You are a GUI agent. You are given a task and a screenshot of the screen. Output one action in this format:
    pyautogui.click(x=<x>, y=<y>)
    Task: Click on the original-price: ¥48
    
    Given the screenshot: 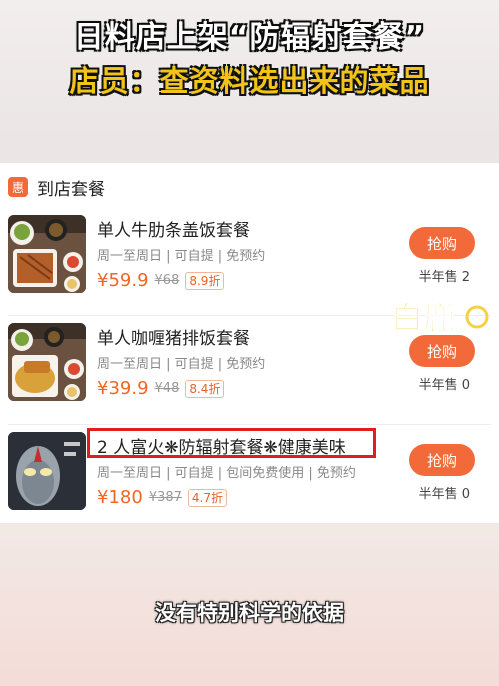 What is the action you would take?
    pyautogui.click(x=167, y=388)
    